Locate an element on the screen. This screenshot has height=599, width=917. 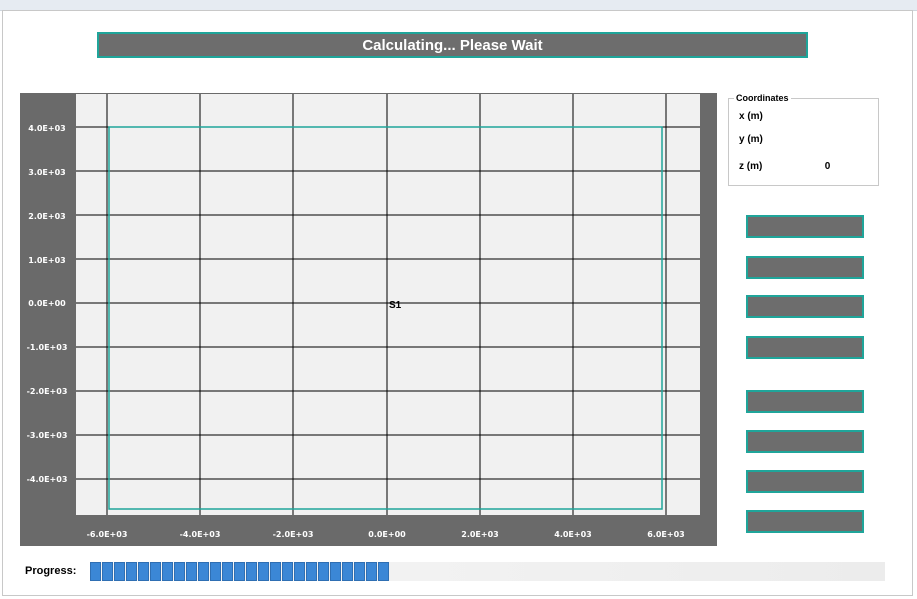
status-message: Calculating... Please Wait is located at coordinates (452, 45).